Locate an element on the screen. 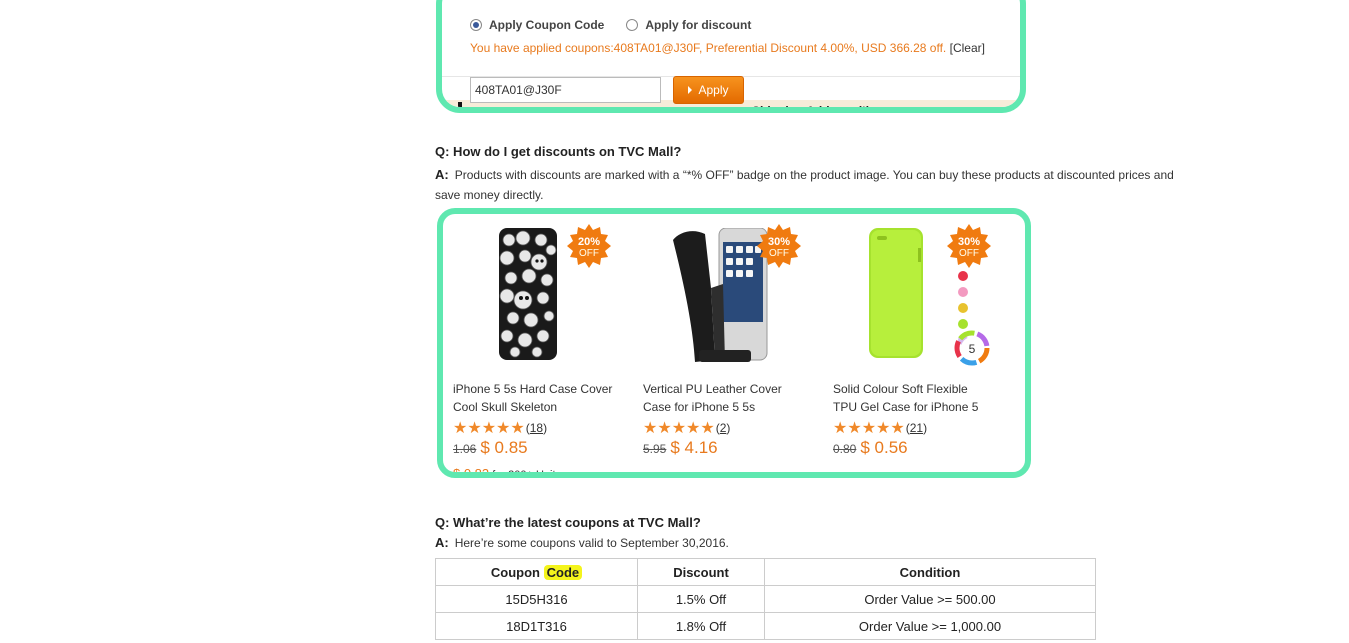 The image size is (1349, 643). coupon-mode-options: Apply Coupon Code Apply for discount is located at coordinates (621, 25).